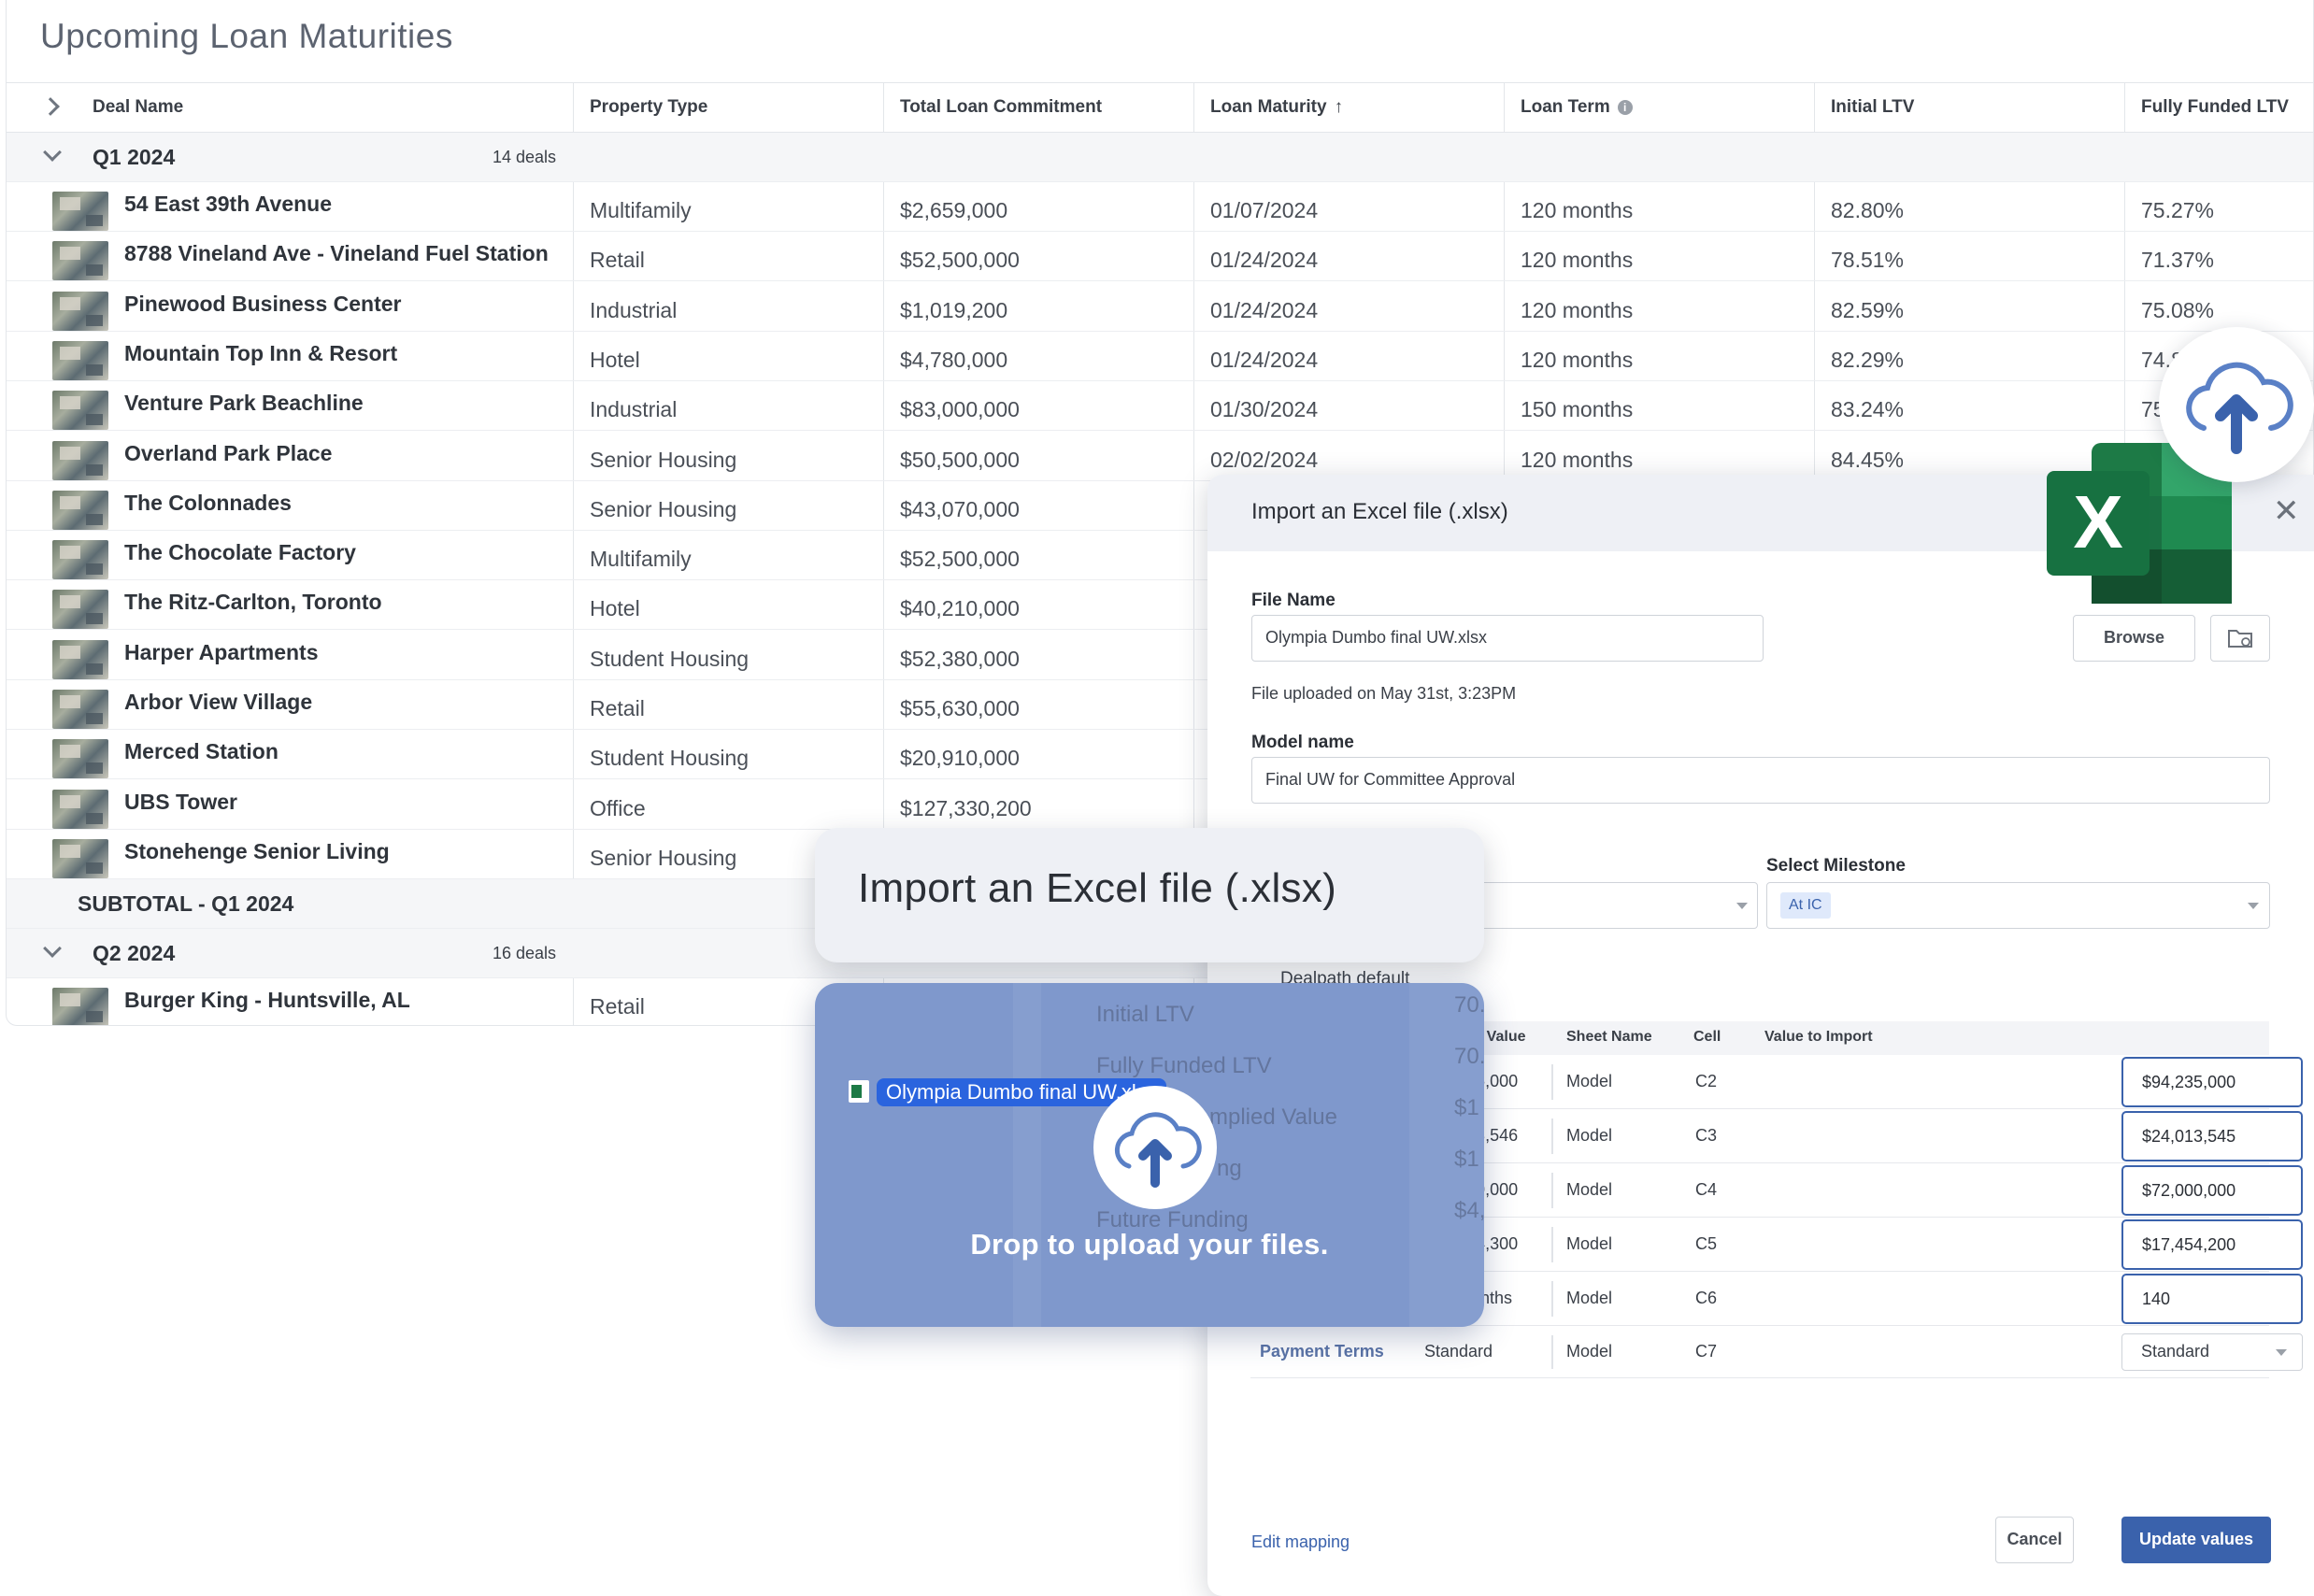  What do you see at coordinates (1458, 1351) in the screenshot?
I see `existing-value: Standard` at bounding box center [1458, 1351].